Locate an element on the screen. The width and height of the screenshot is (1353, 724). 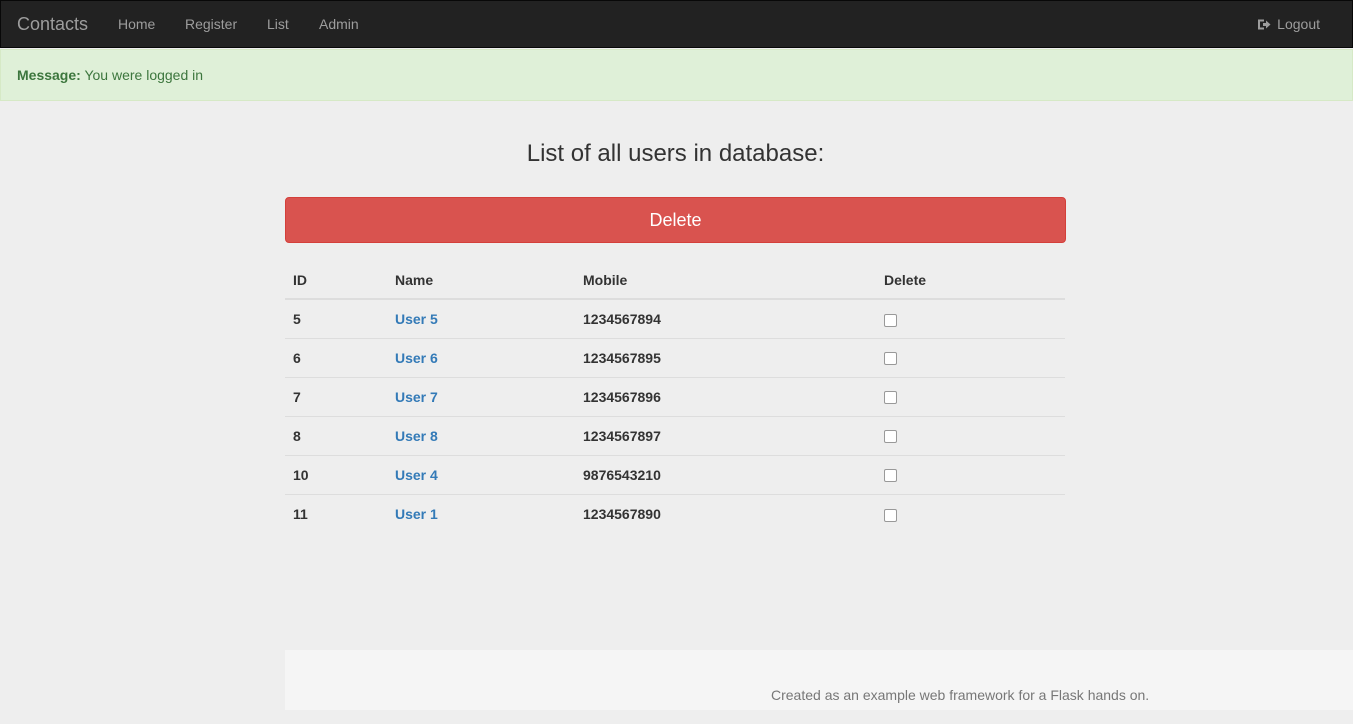
delete-button: Delete is located at coordinates (675, 220).